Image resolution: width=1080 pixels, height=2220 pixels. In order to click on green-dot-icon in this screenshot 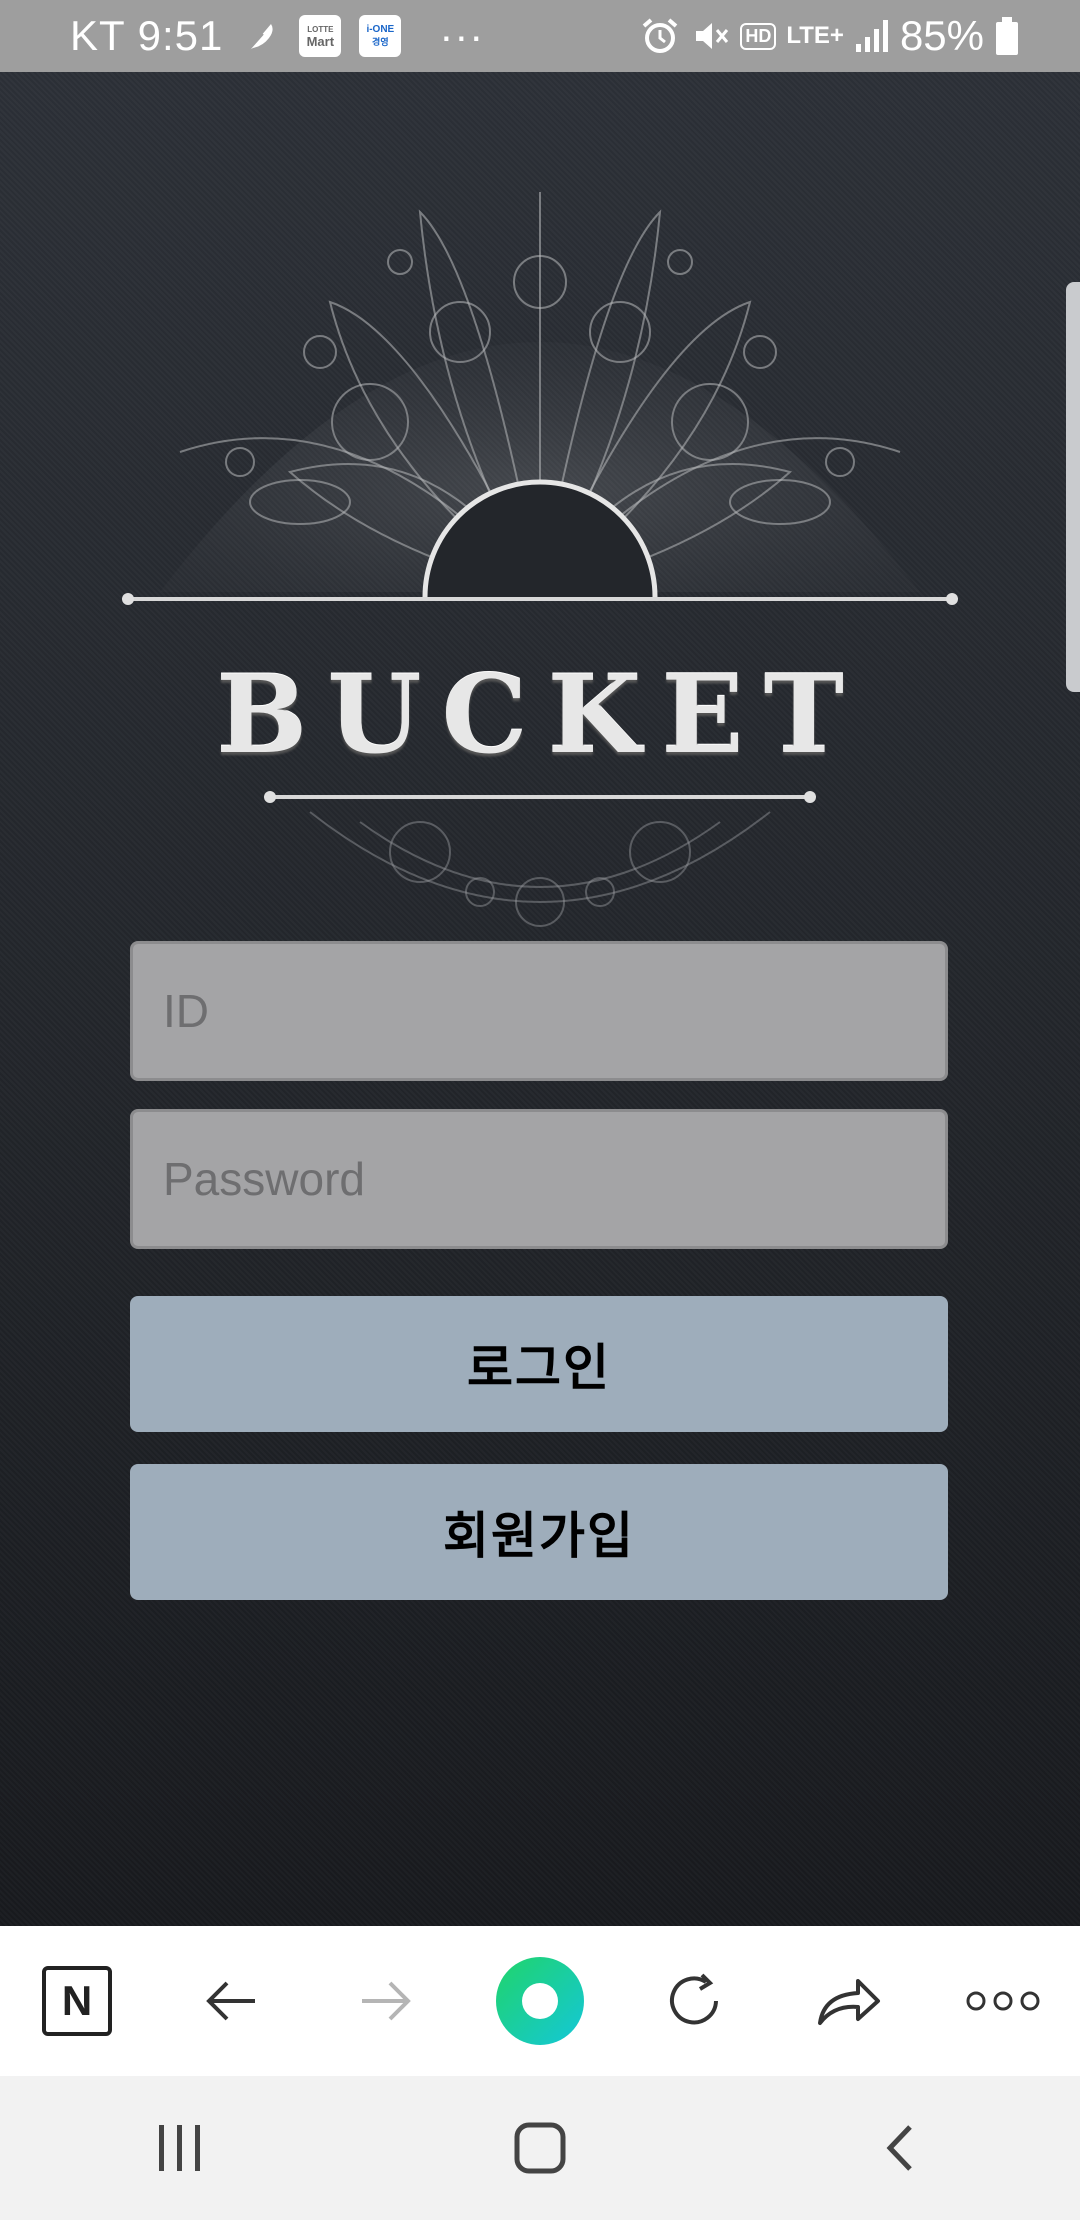, I will do `click(540, 2001)`.